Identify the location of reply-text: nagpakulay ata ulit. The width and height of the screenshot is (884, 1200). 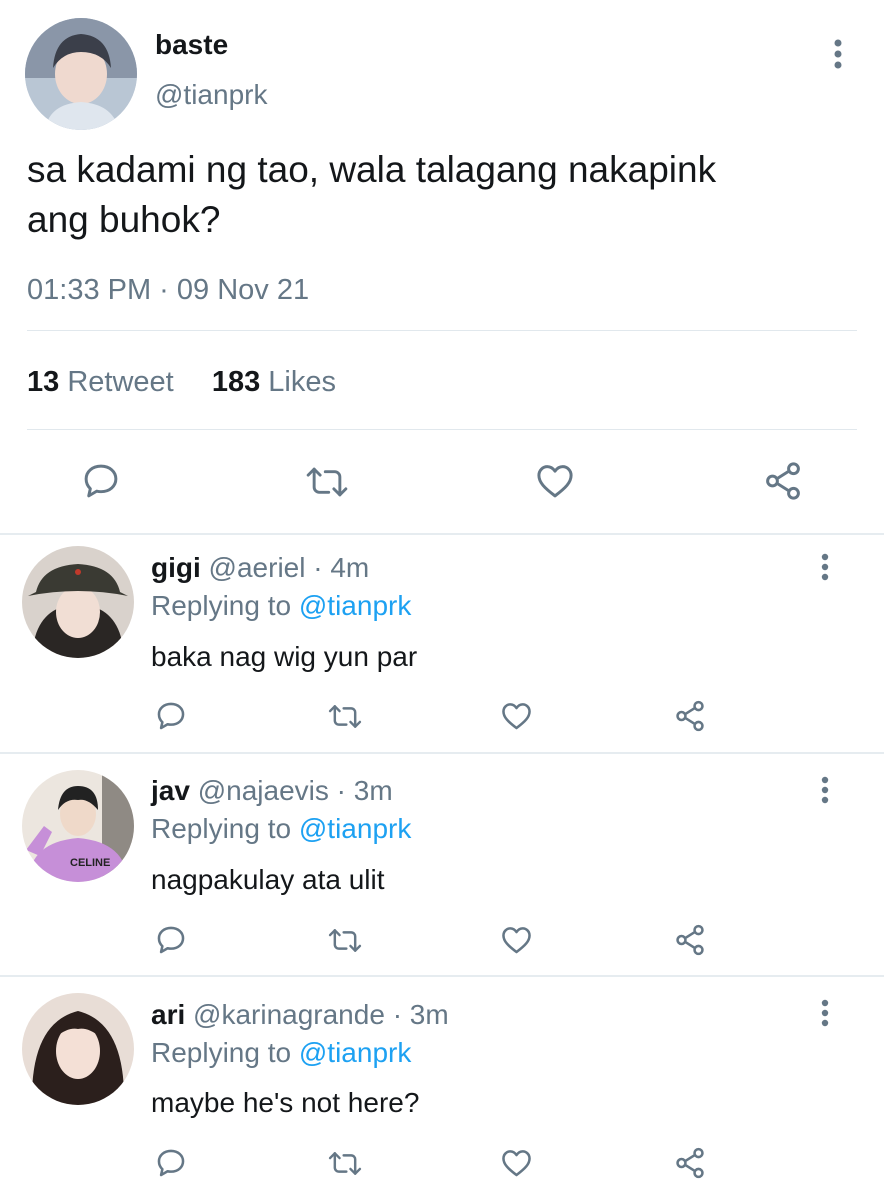
(268, 879).